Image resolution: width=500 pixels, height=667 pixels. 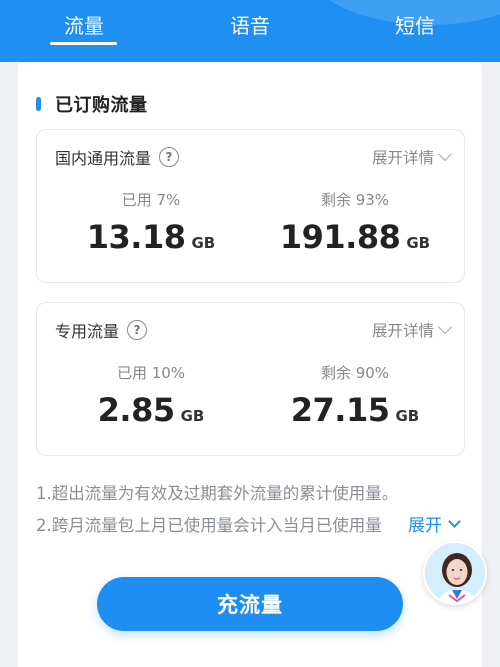 What do you see at coordinates (415, 29) in the screenshot?
I see `tab-sms: 短信` at bounding box center [415, 29].